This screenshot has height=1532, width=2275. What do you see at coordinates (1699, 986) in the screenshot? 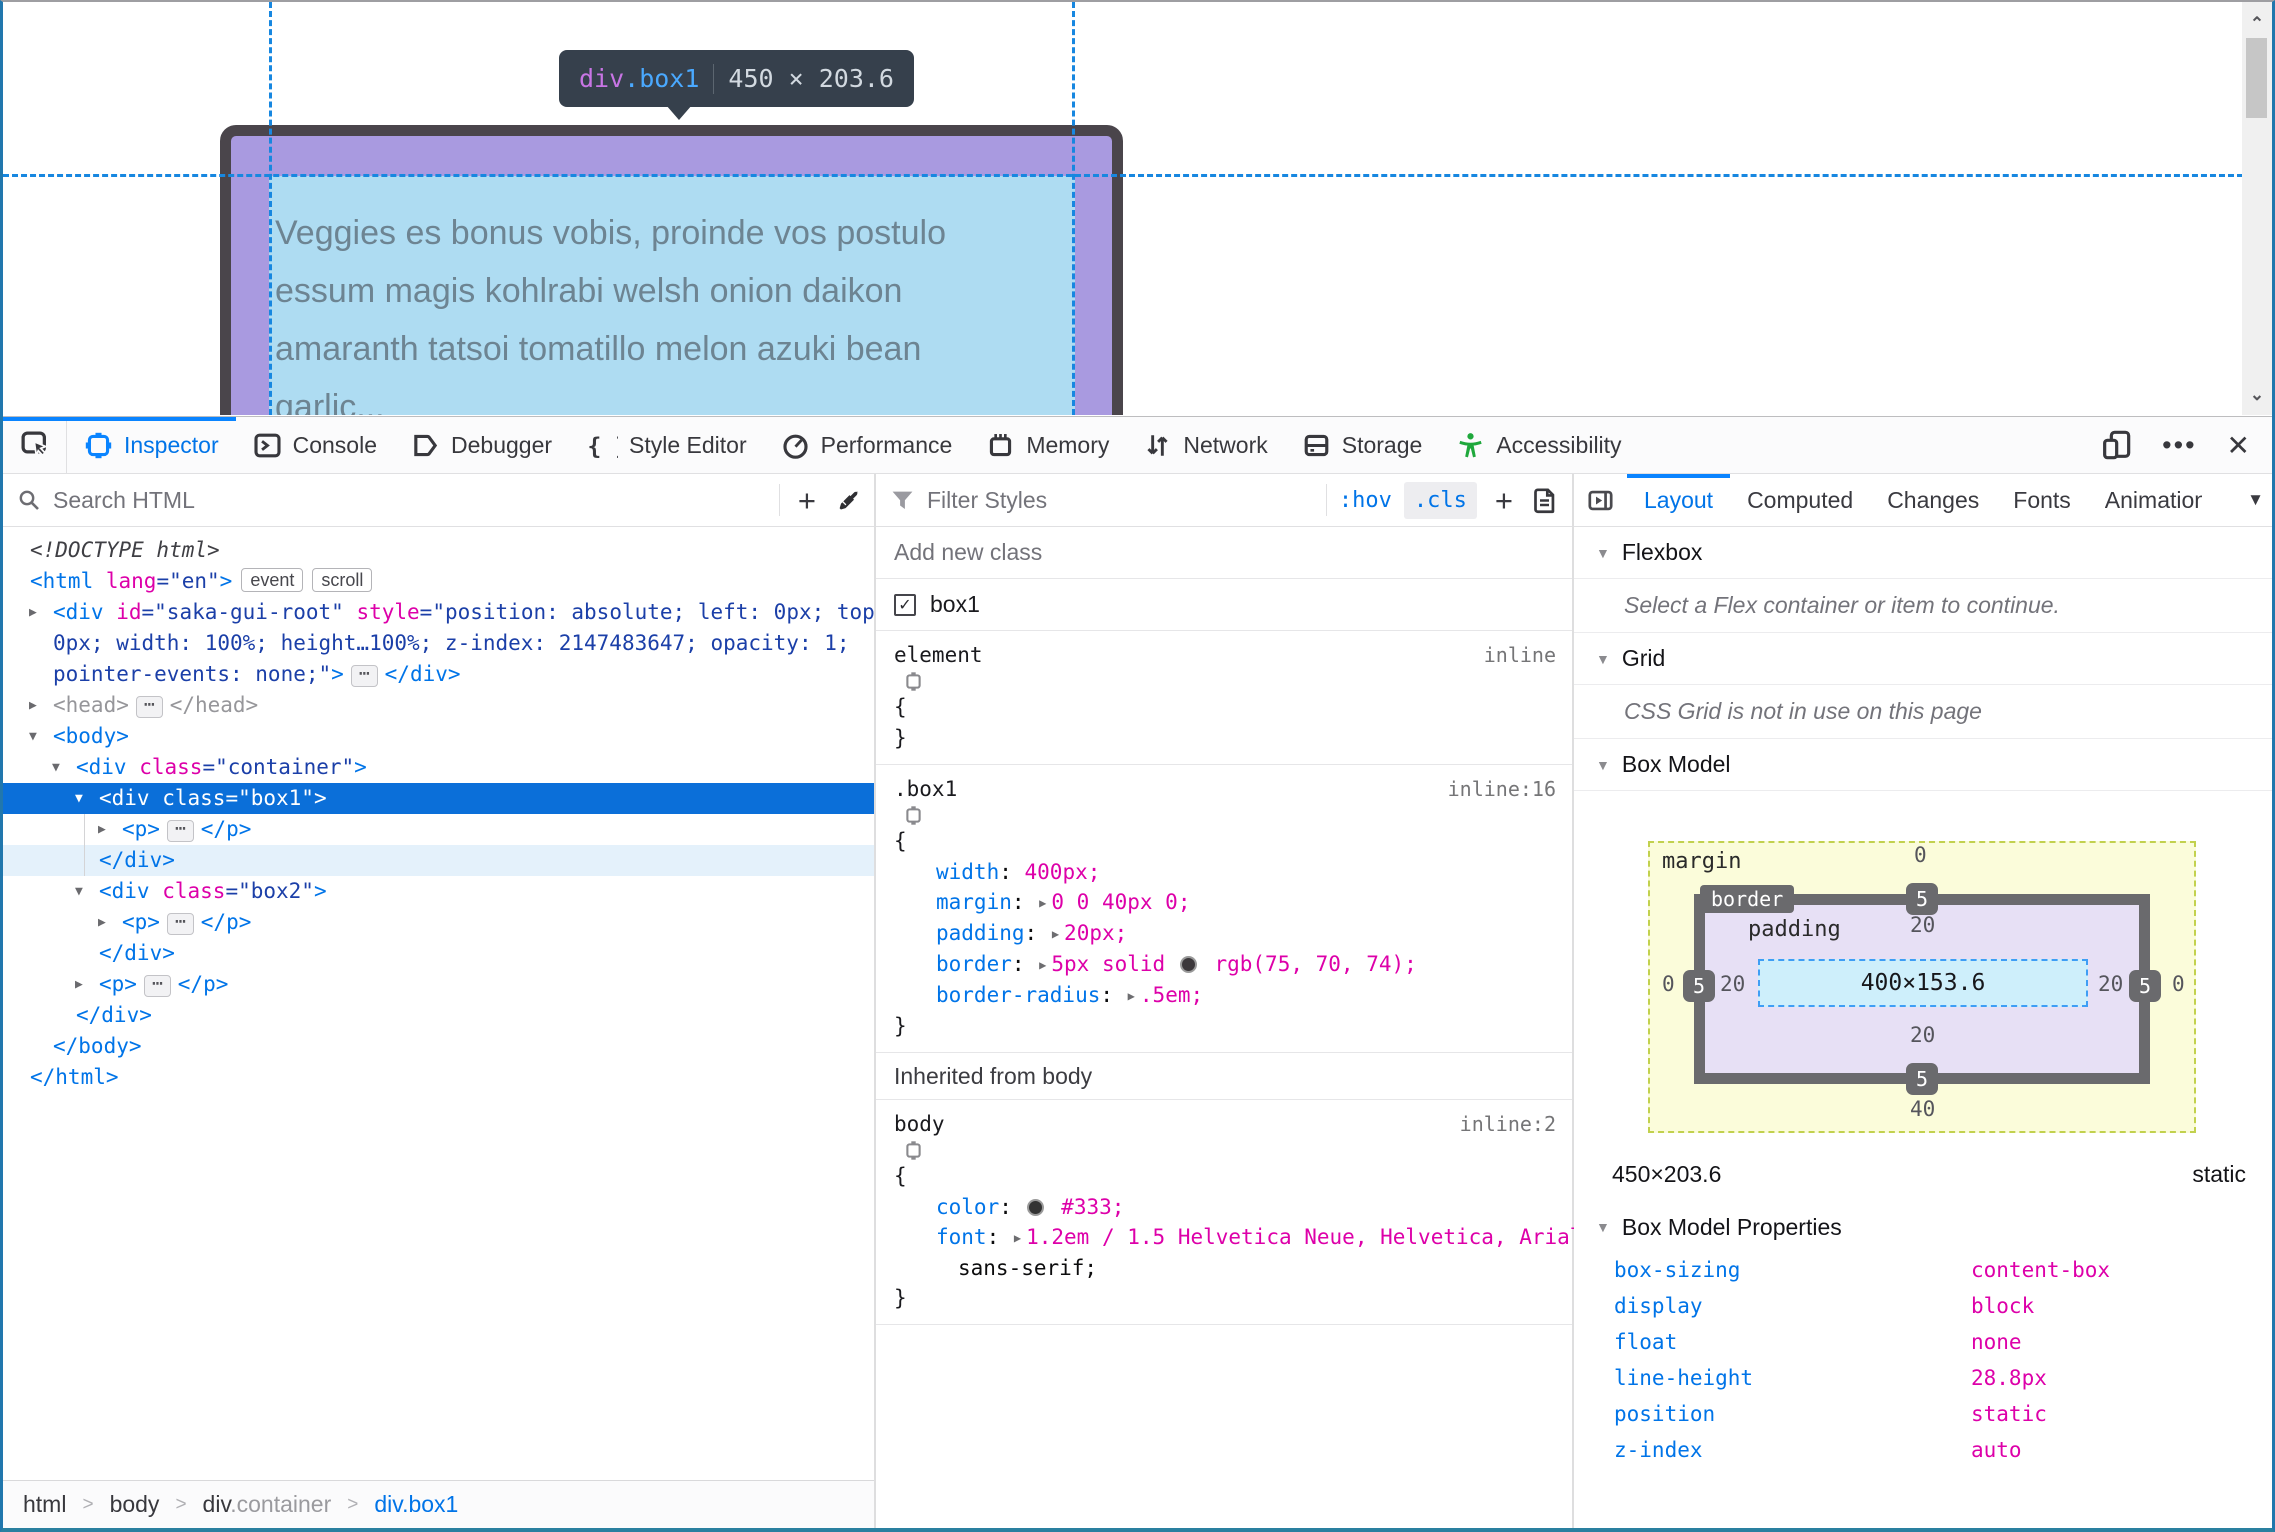
I see `border-left-value: 5` at bounding box center [1699, 986].